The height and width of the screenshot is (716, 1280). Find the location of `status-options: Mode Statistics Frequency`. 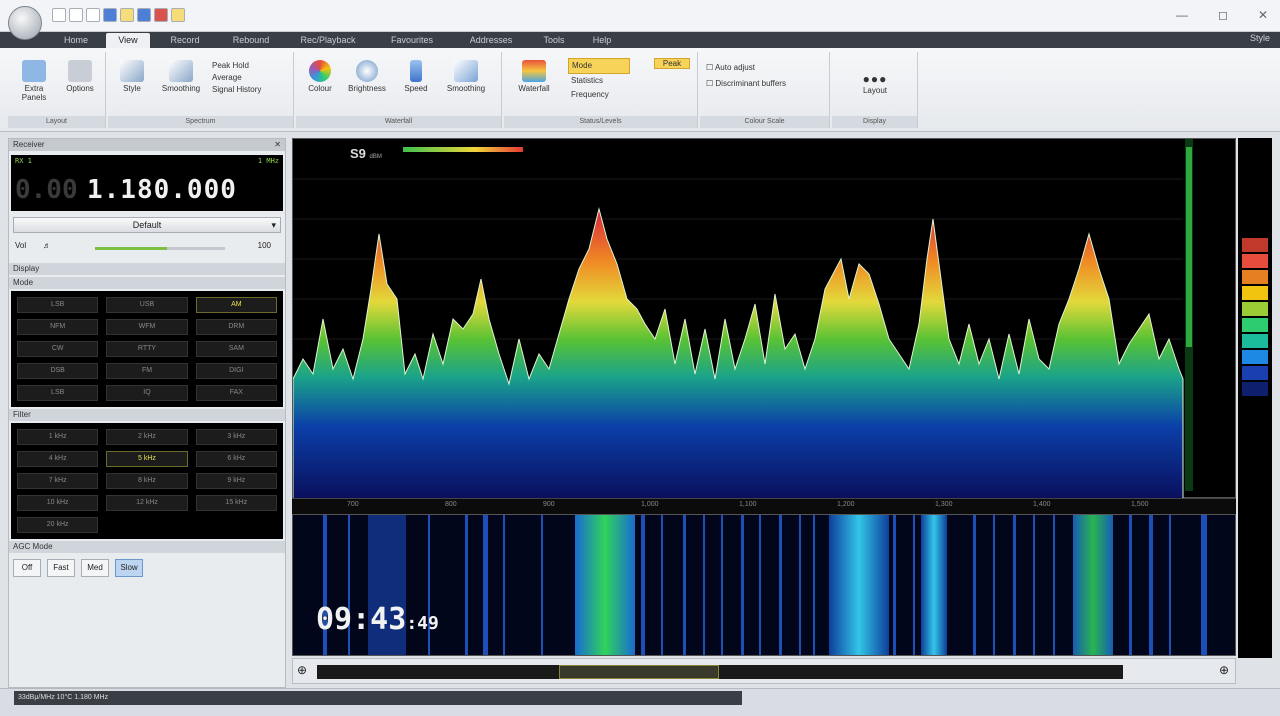

status-options: Mode Statistics Frequency is located at coordinates (599, 80).